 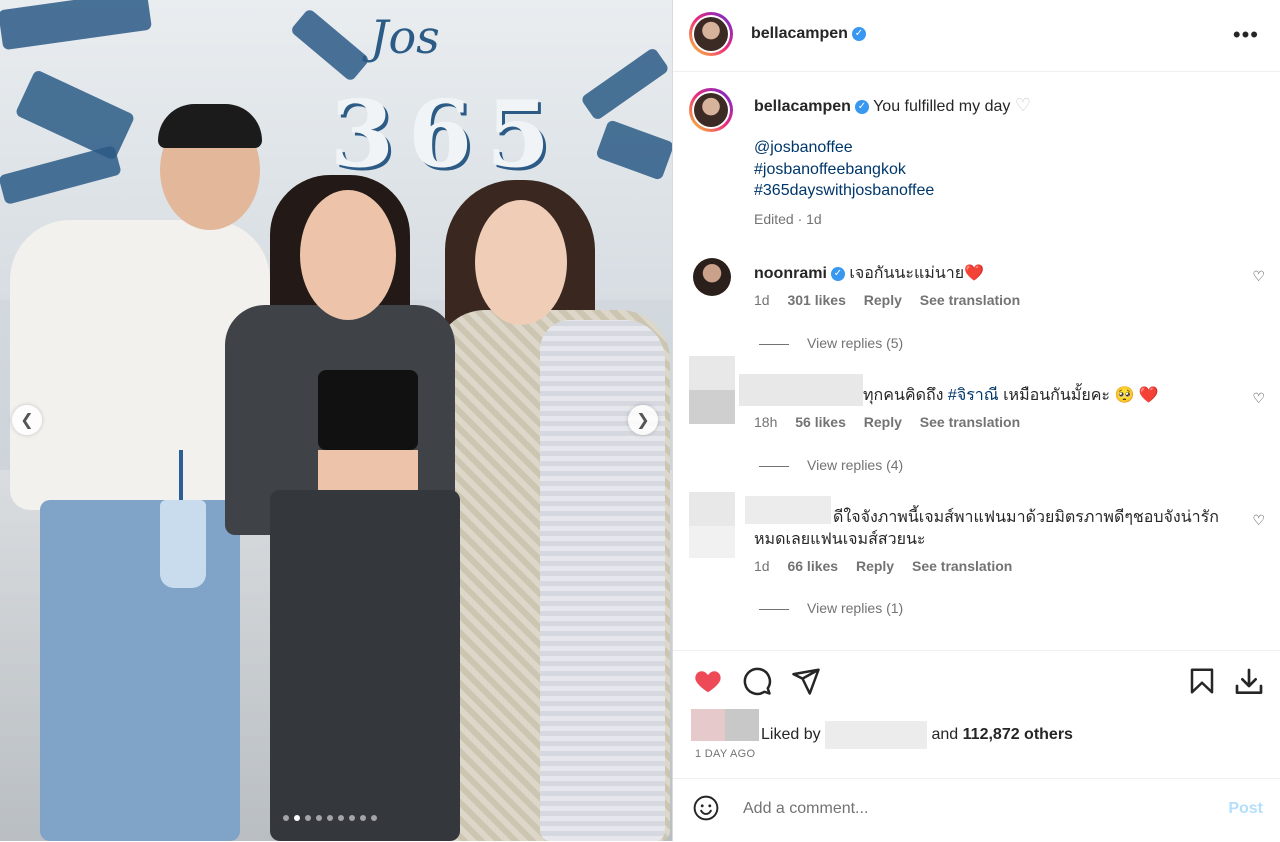 I want to click on post-date: 1 DAY AGO, so click(x=725, y=754).